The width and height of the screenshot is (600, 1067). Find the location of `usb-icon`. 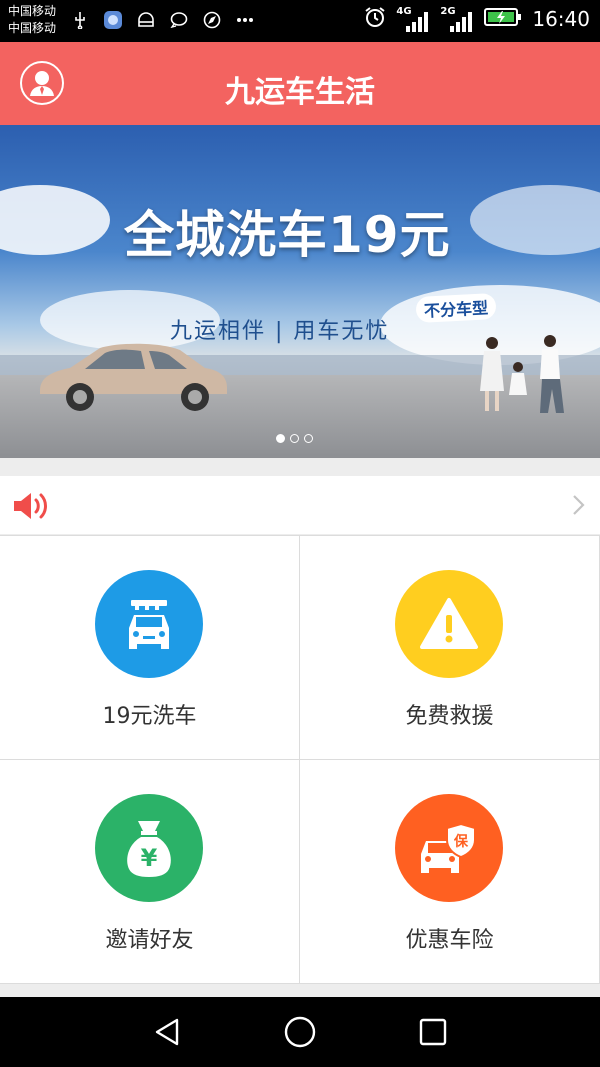

usb-icon is located at coordinates (80, 20).